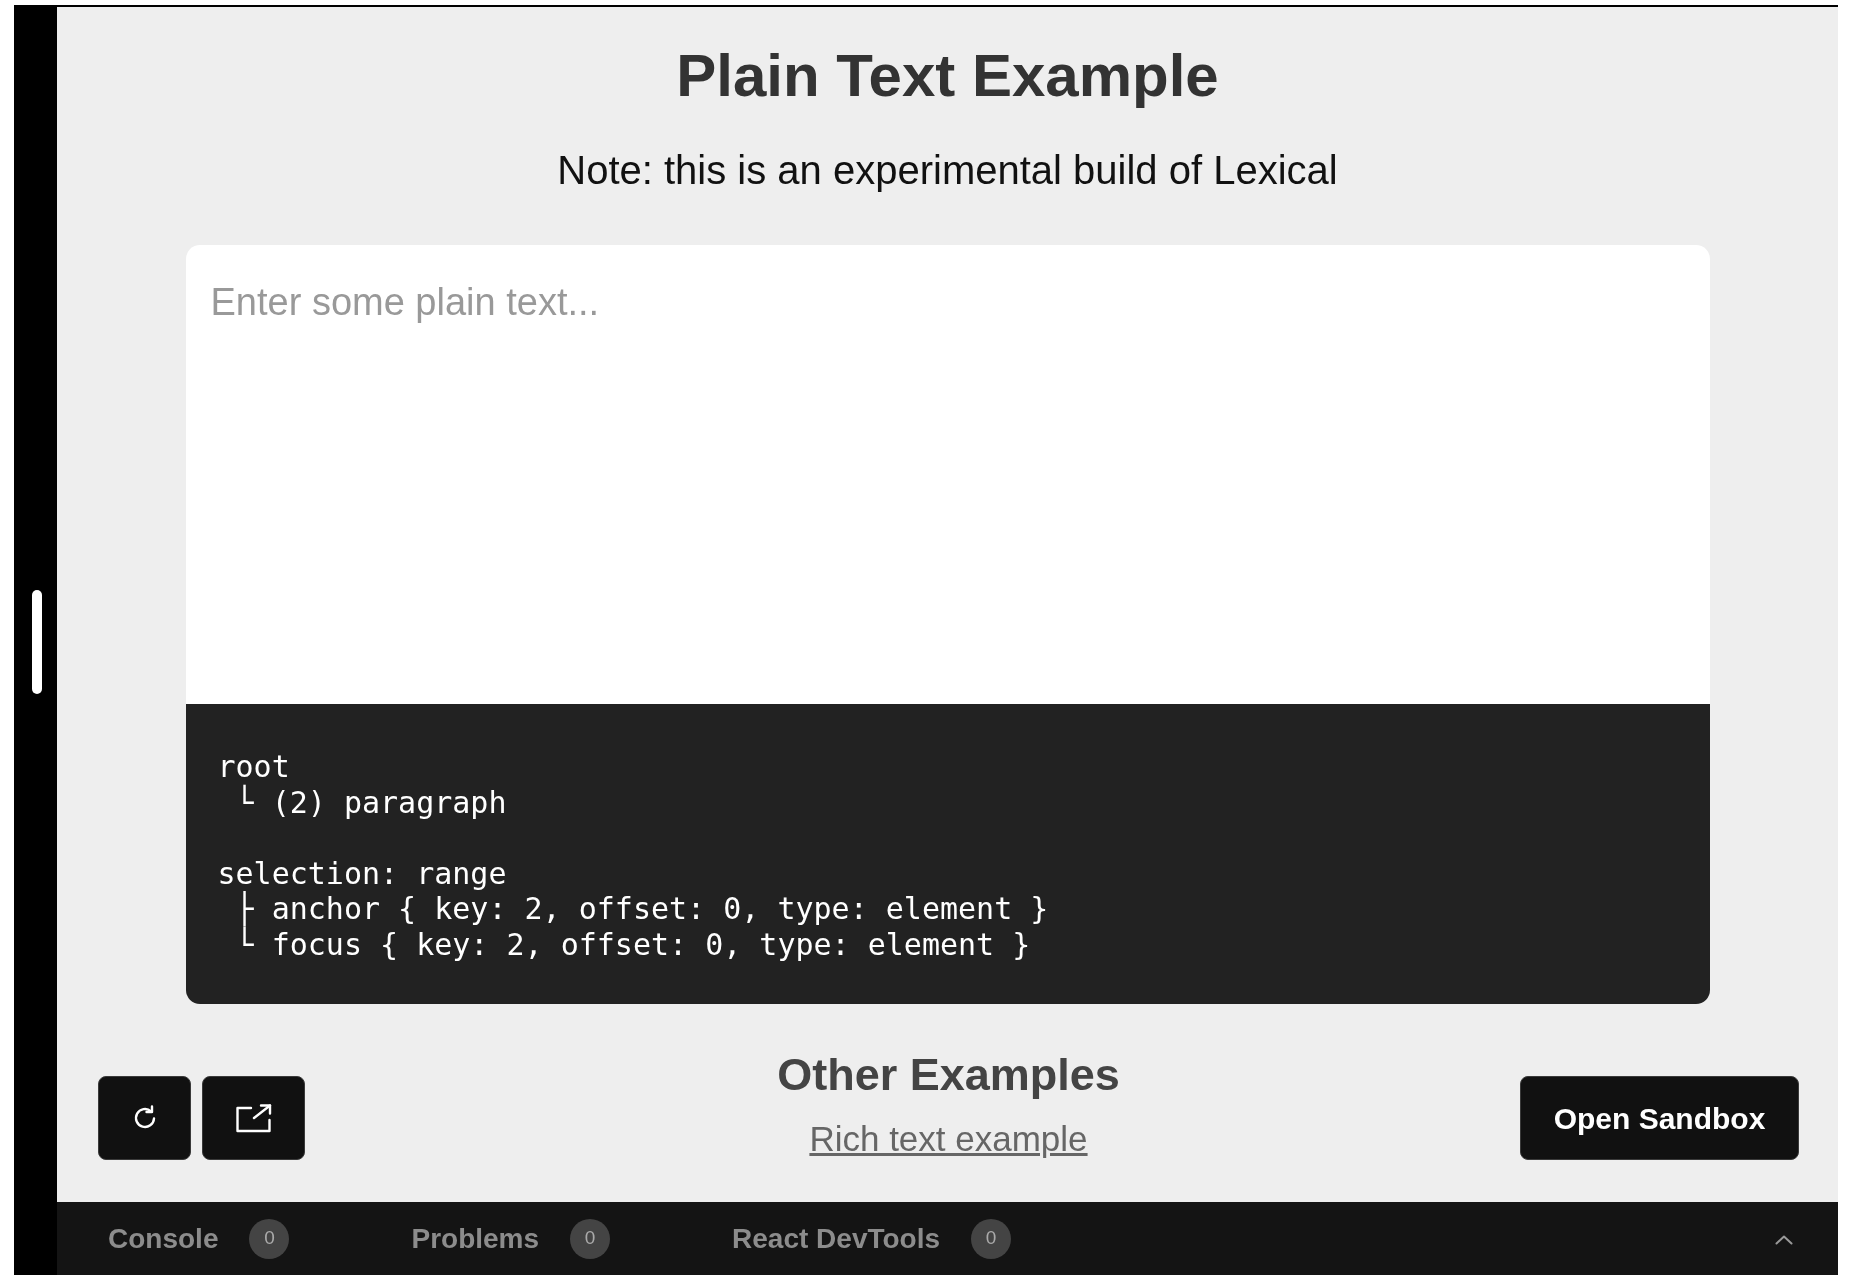  I want to click on tree-line: selection: range, so click(362, 873).